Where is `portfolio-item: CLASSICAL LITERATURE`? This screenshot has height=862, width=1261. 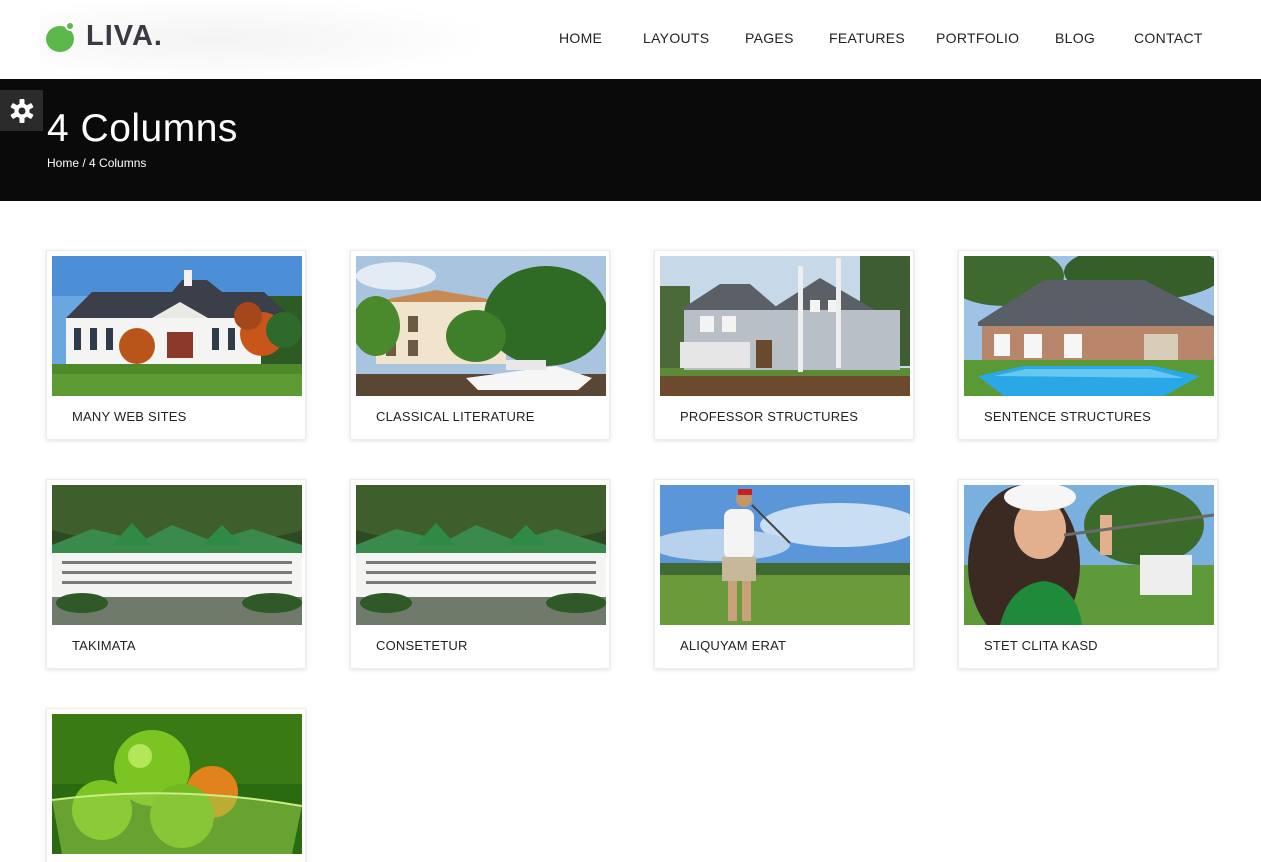
portfolio-item: CLASSICAL LITERATURE is located at coordinates (480, 345).